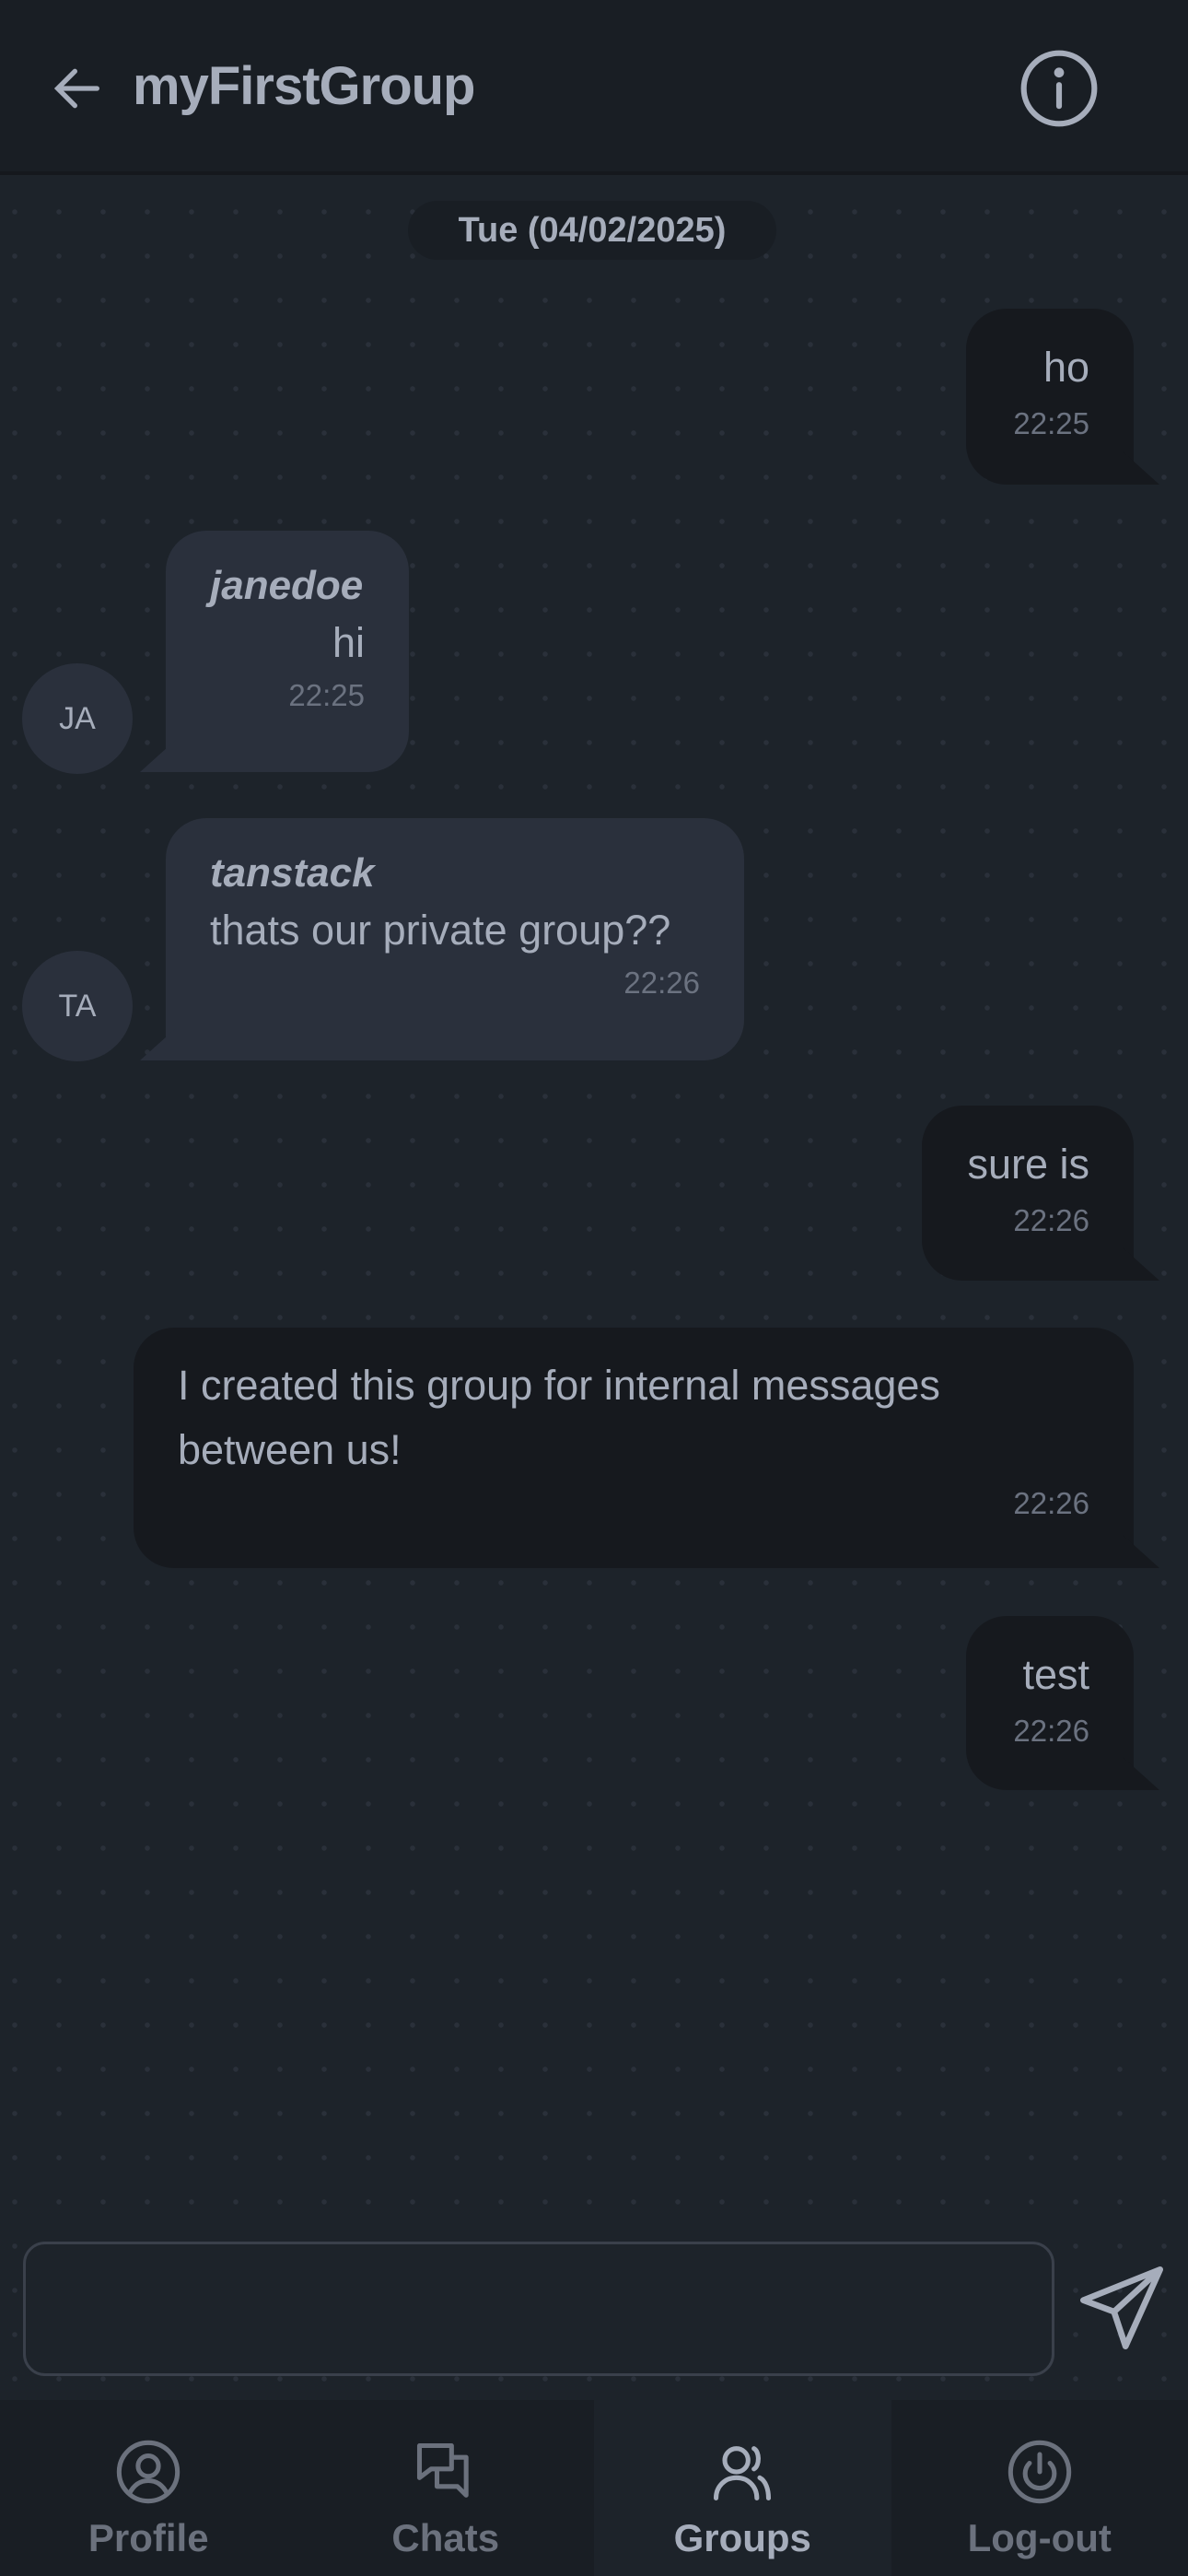 The height and width of the screenshot is (2576, 1188). I want to click on message-input, so click(538, 2309).